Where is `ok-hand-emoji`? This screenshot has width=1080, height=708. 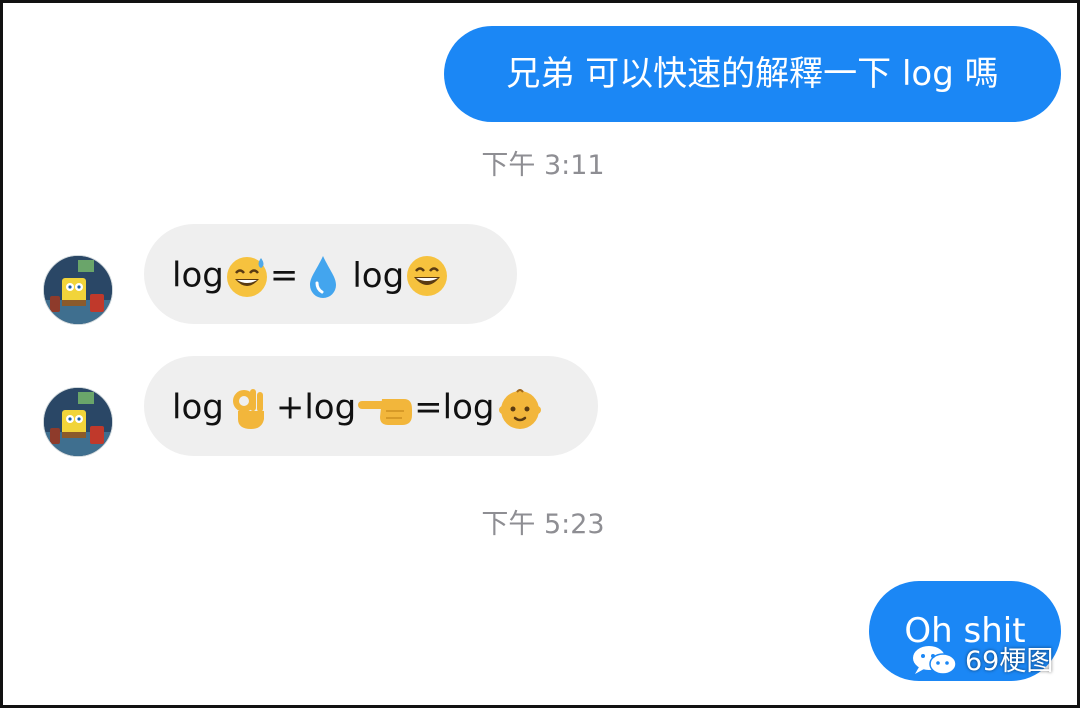 ok-hand-emoji is located at coordinates (250, 408).